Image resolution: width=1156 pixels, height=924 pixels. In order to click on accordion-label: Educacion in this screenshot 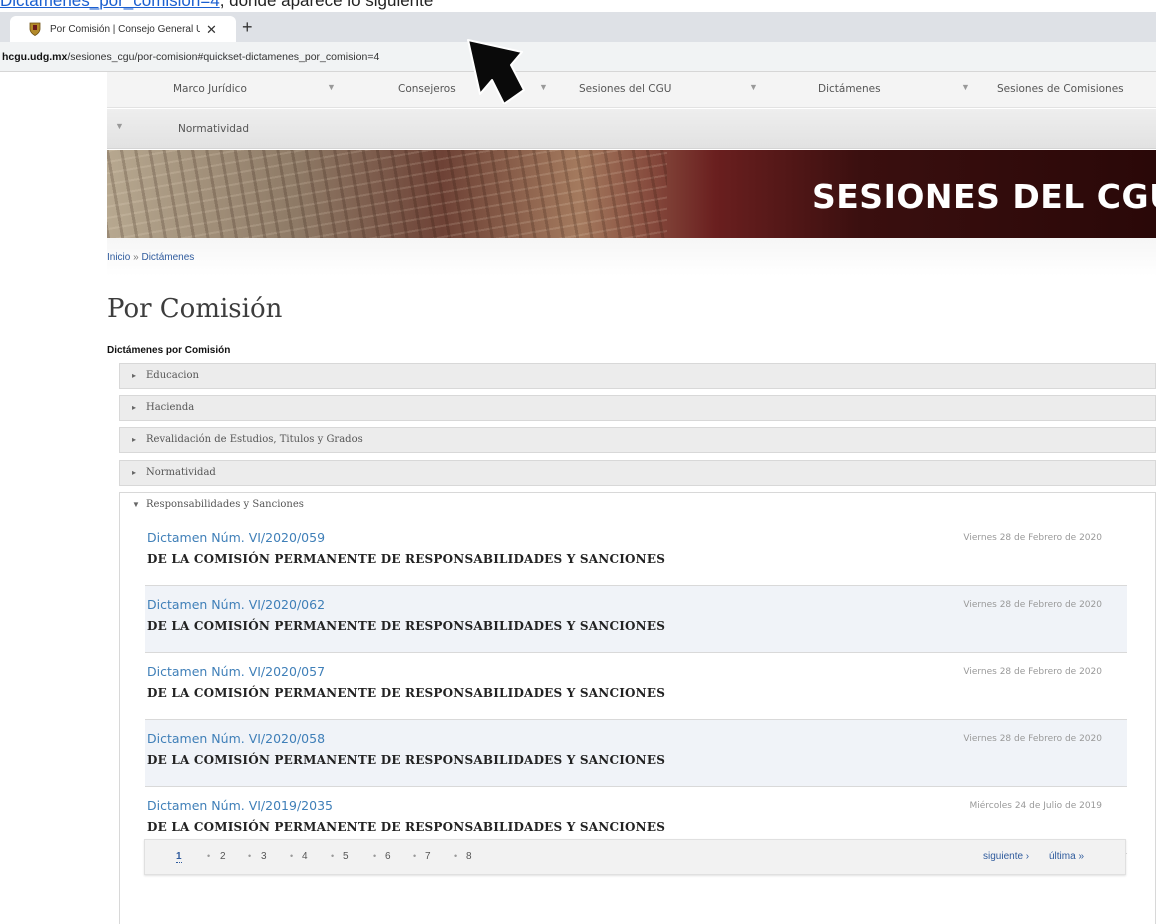, I will do `click(172, 375)`.